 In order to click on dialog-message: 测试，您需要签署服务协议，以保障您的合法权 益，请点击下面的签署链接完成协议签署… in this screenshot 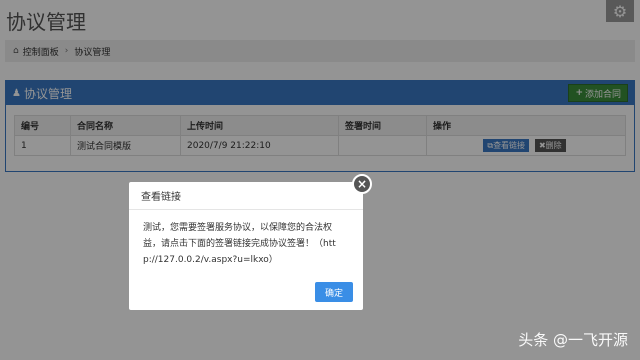, I will do `click(246, 239)`.